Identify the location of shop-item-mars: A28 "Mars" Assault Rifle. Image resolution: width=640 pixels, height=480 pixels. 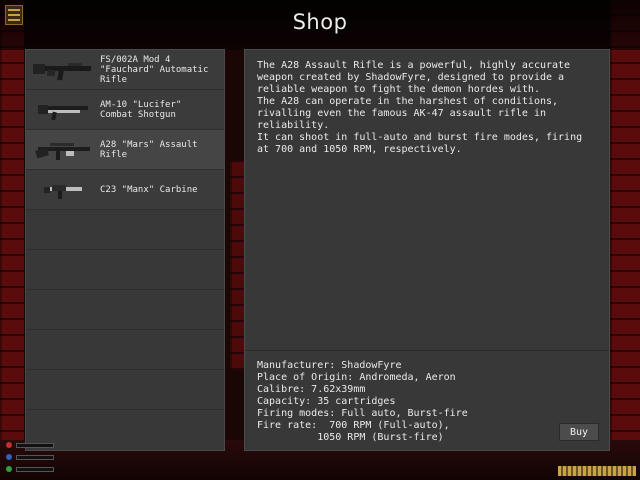
(125, 150).